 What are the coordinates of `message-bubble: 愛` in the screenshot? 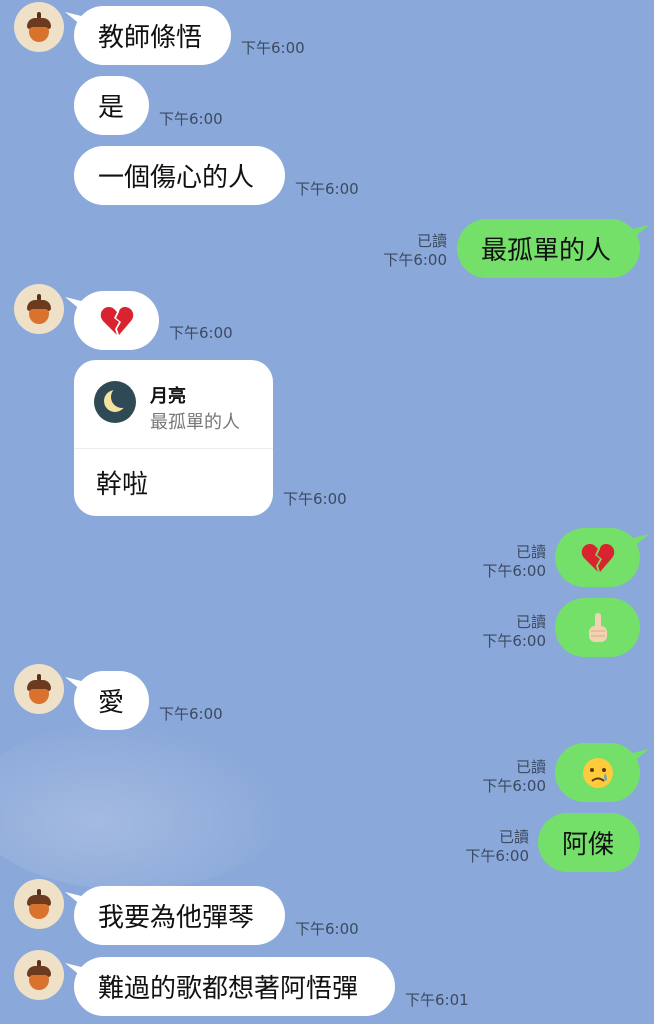 It's located at (111, 700).